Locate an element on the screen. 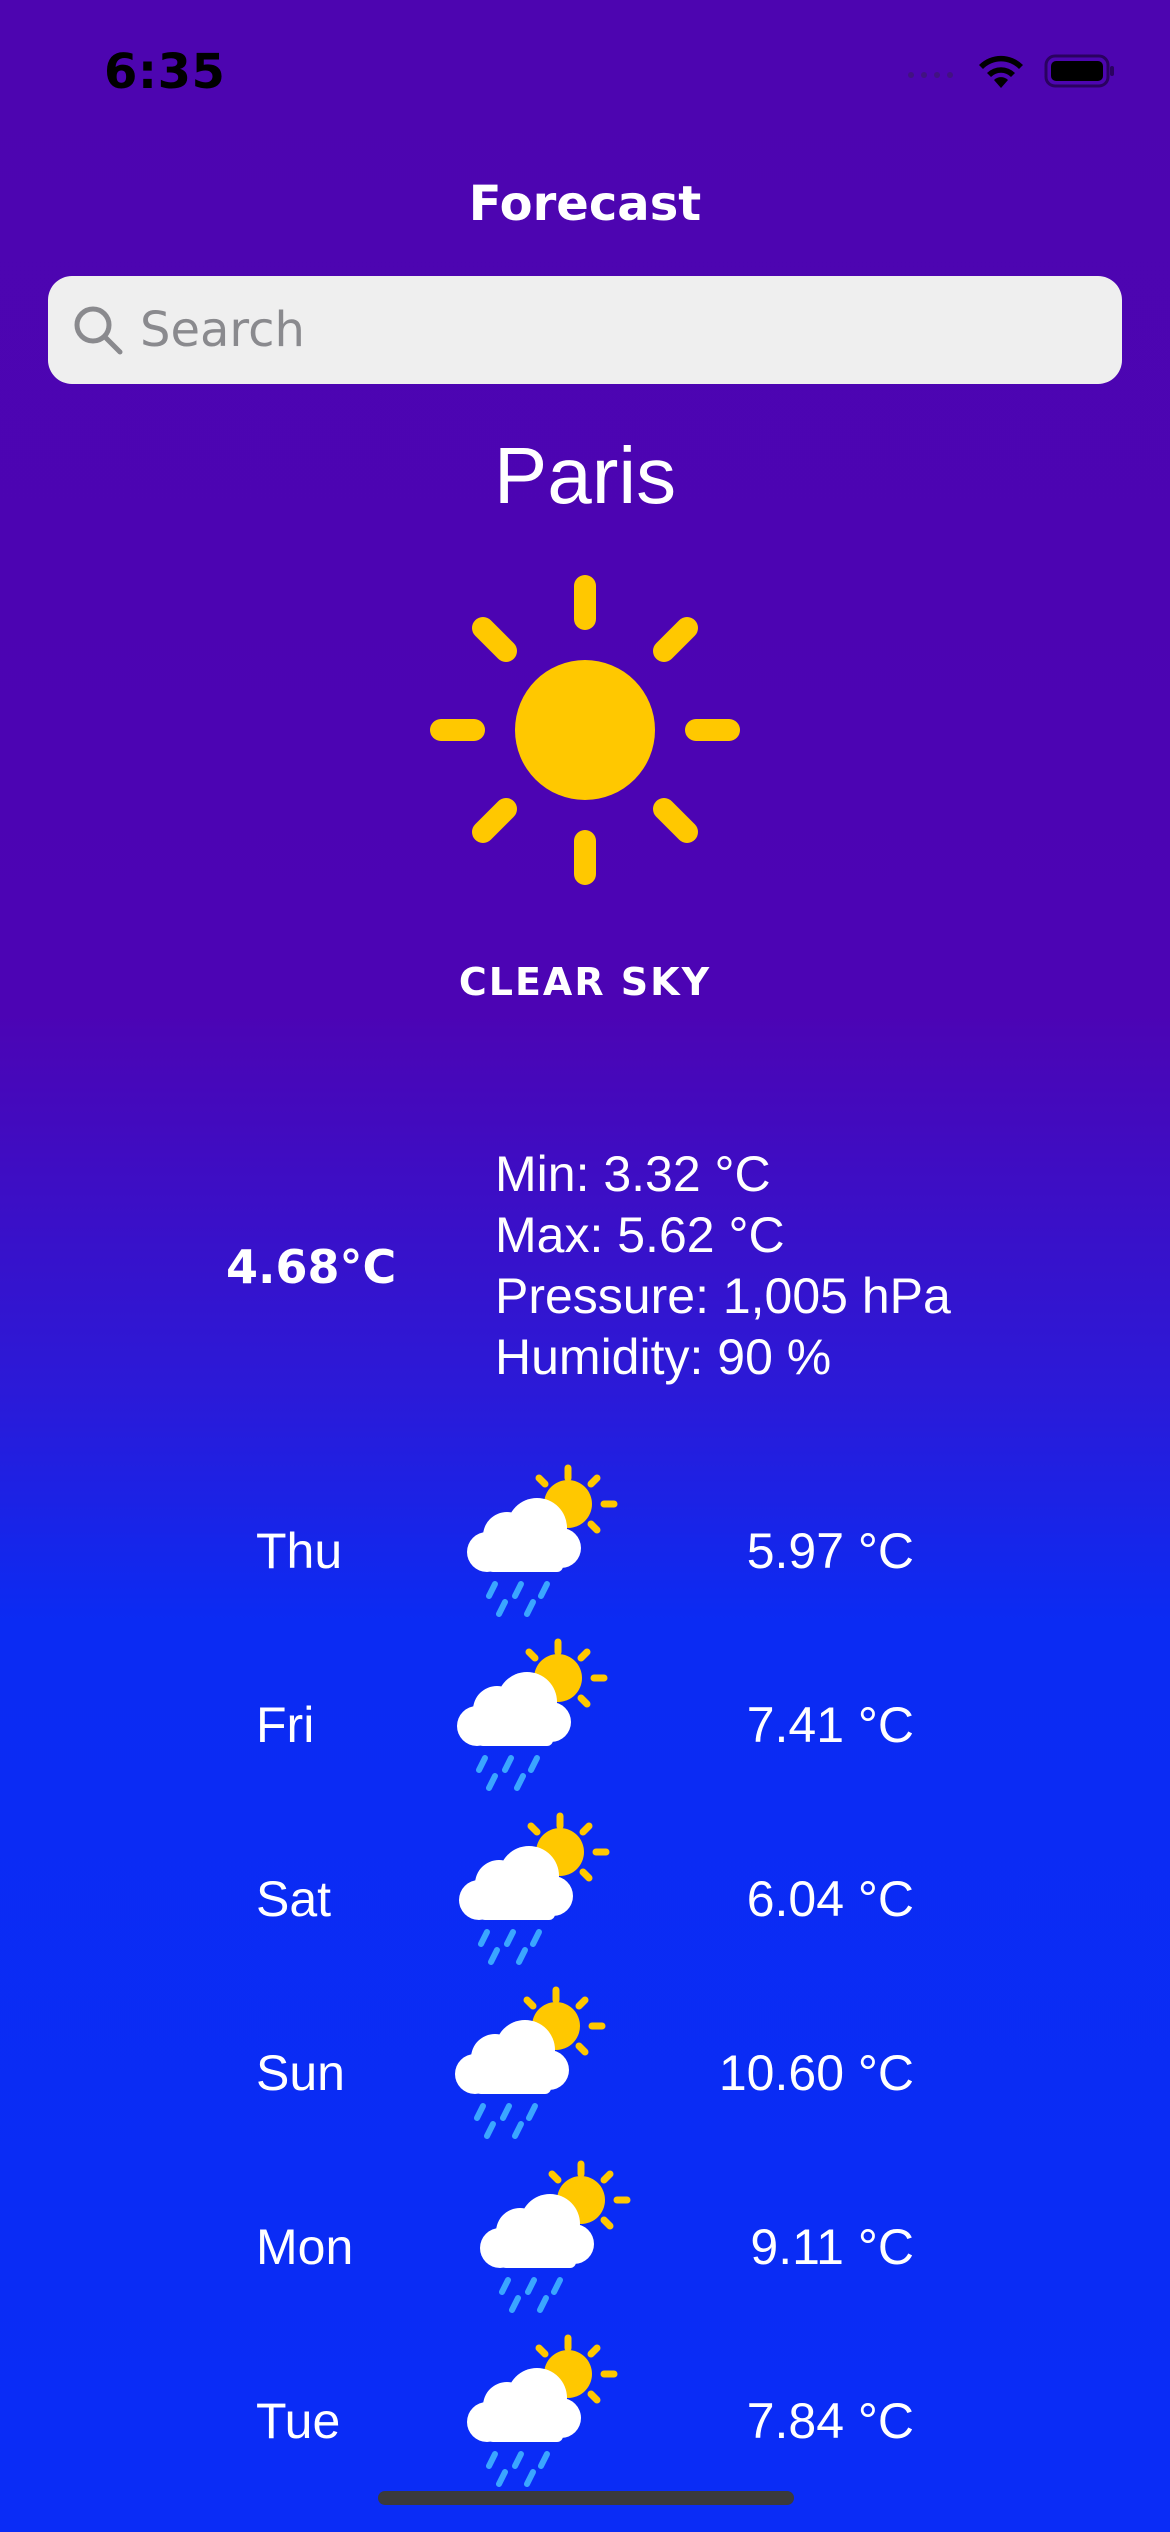 The height and width of the screenshot is (2532, 1170). search-input: Search is located at coordinates (222, 330).